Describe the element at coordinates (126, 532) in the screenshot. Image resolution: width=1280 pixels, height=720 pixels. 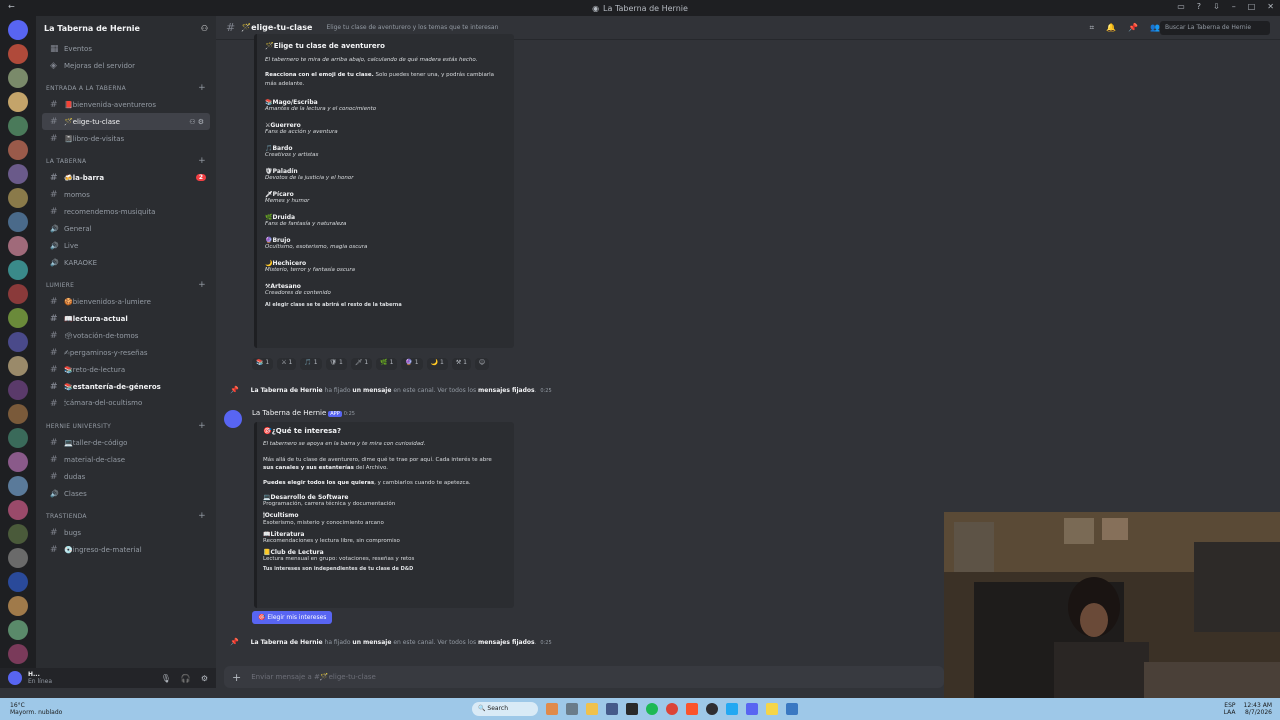
I see `channel-item: # bugs` at that location.